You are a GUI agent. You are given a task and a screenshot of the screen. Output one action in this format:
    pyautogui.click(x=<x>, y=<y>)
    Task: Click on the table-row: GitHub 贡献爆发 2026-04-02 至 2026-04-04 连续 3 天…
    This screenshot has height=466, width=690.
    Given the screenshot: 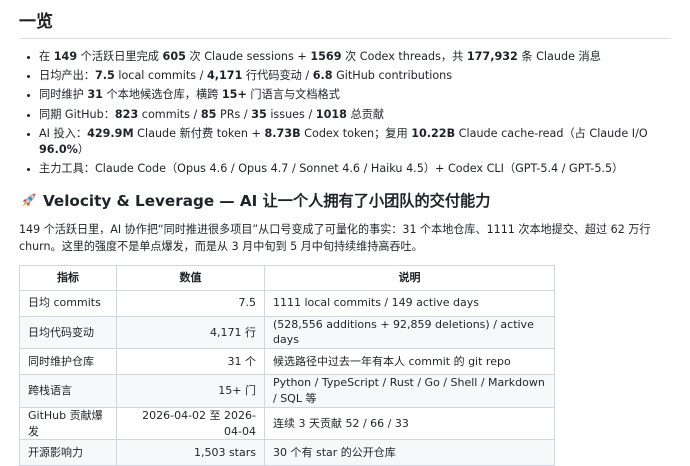 What is the action you would take?
    pyautogui.click(x=287, y=423)
    